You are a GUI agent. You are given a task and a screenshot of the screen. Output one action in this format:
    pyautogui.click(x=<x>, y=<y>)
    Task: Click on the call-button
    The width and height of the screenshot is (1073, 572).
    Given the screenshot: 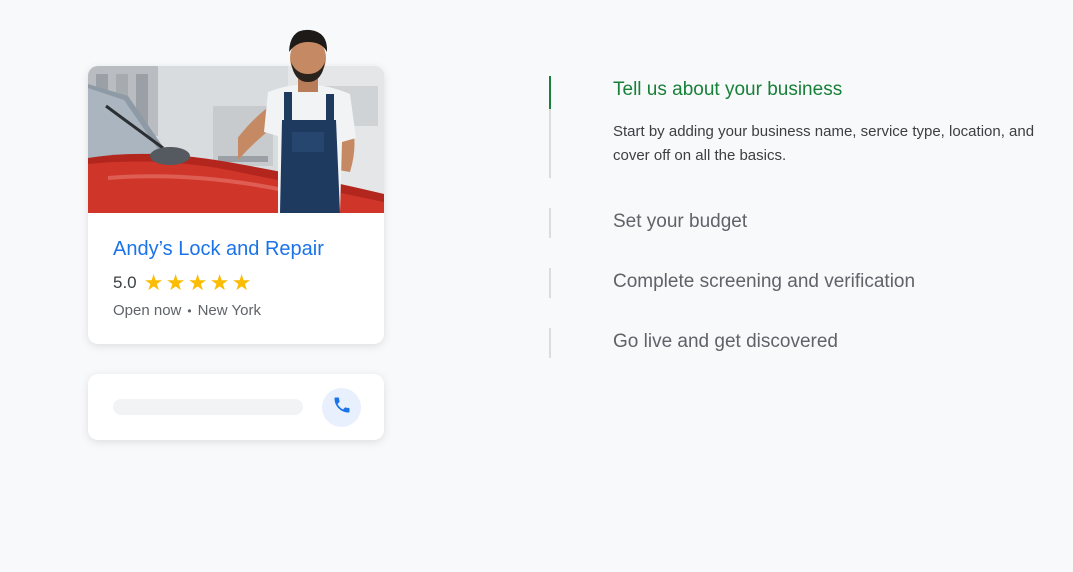 What is the action you would take?
    pyautogui.click(x=341, y=407)
    